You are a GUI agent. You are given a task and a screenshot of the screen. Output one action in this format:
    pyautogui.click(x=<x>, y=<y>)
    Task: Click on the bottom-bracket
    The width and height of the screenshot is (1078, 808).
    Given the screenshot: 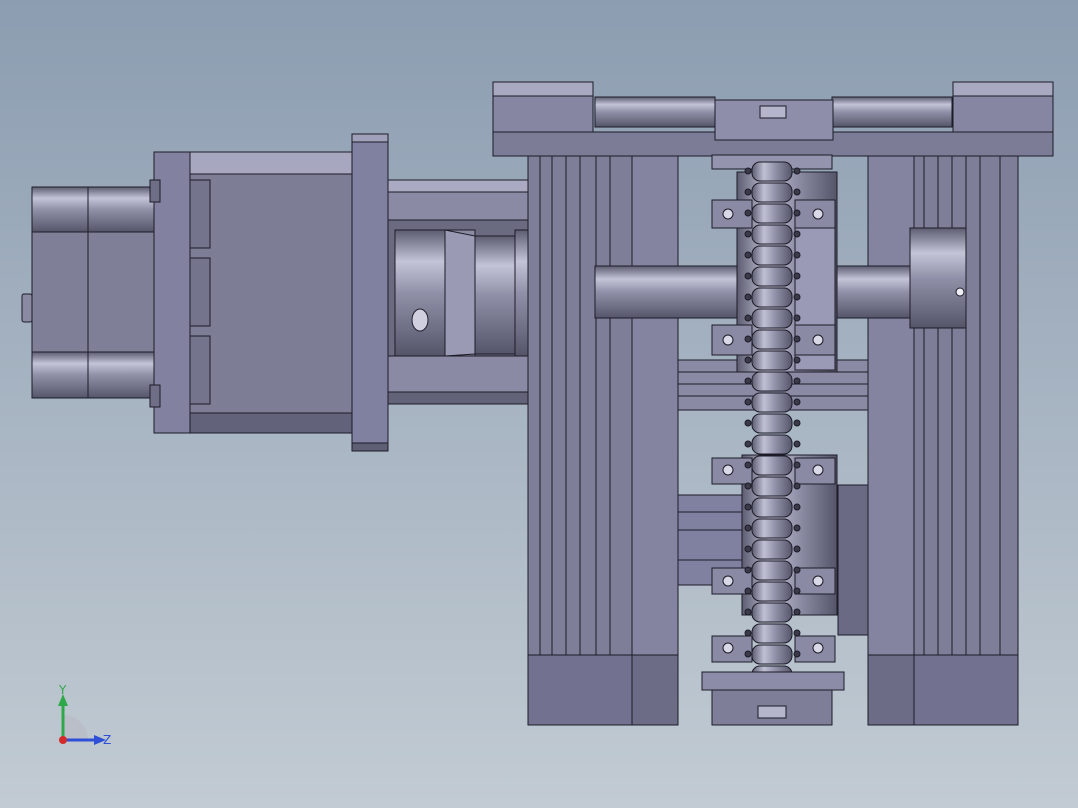 What is the action you would take?
    pyautogui.click(x=773, y=698)
    